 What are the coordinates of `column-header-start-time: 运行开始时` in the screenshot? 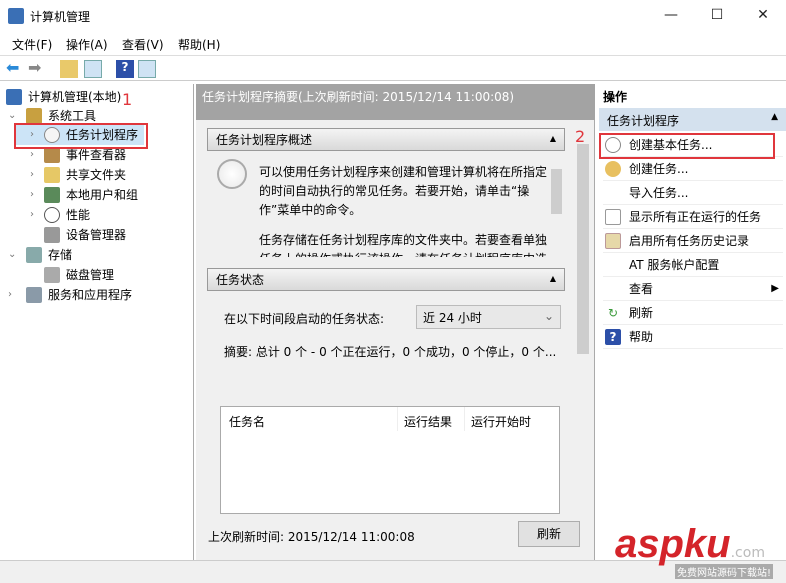 It's located at (515, 421).